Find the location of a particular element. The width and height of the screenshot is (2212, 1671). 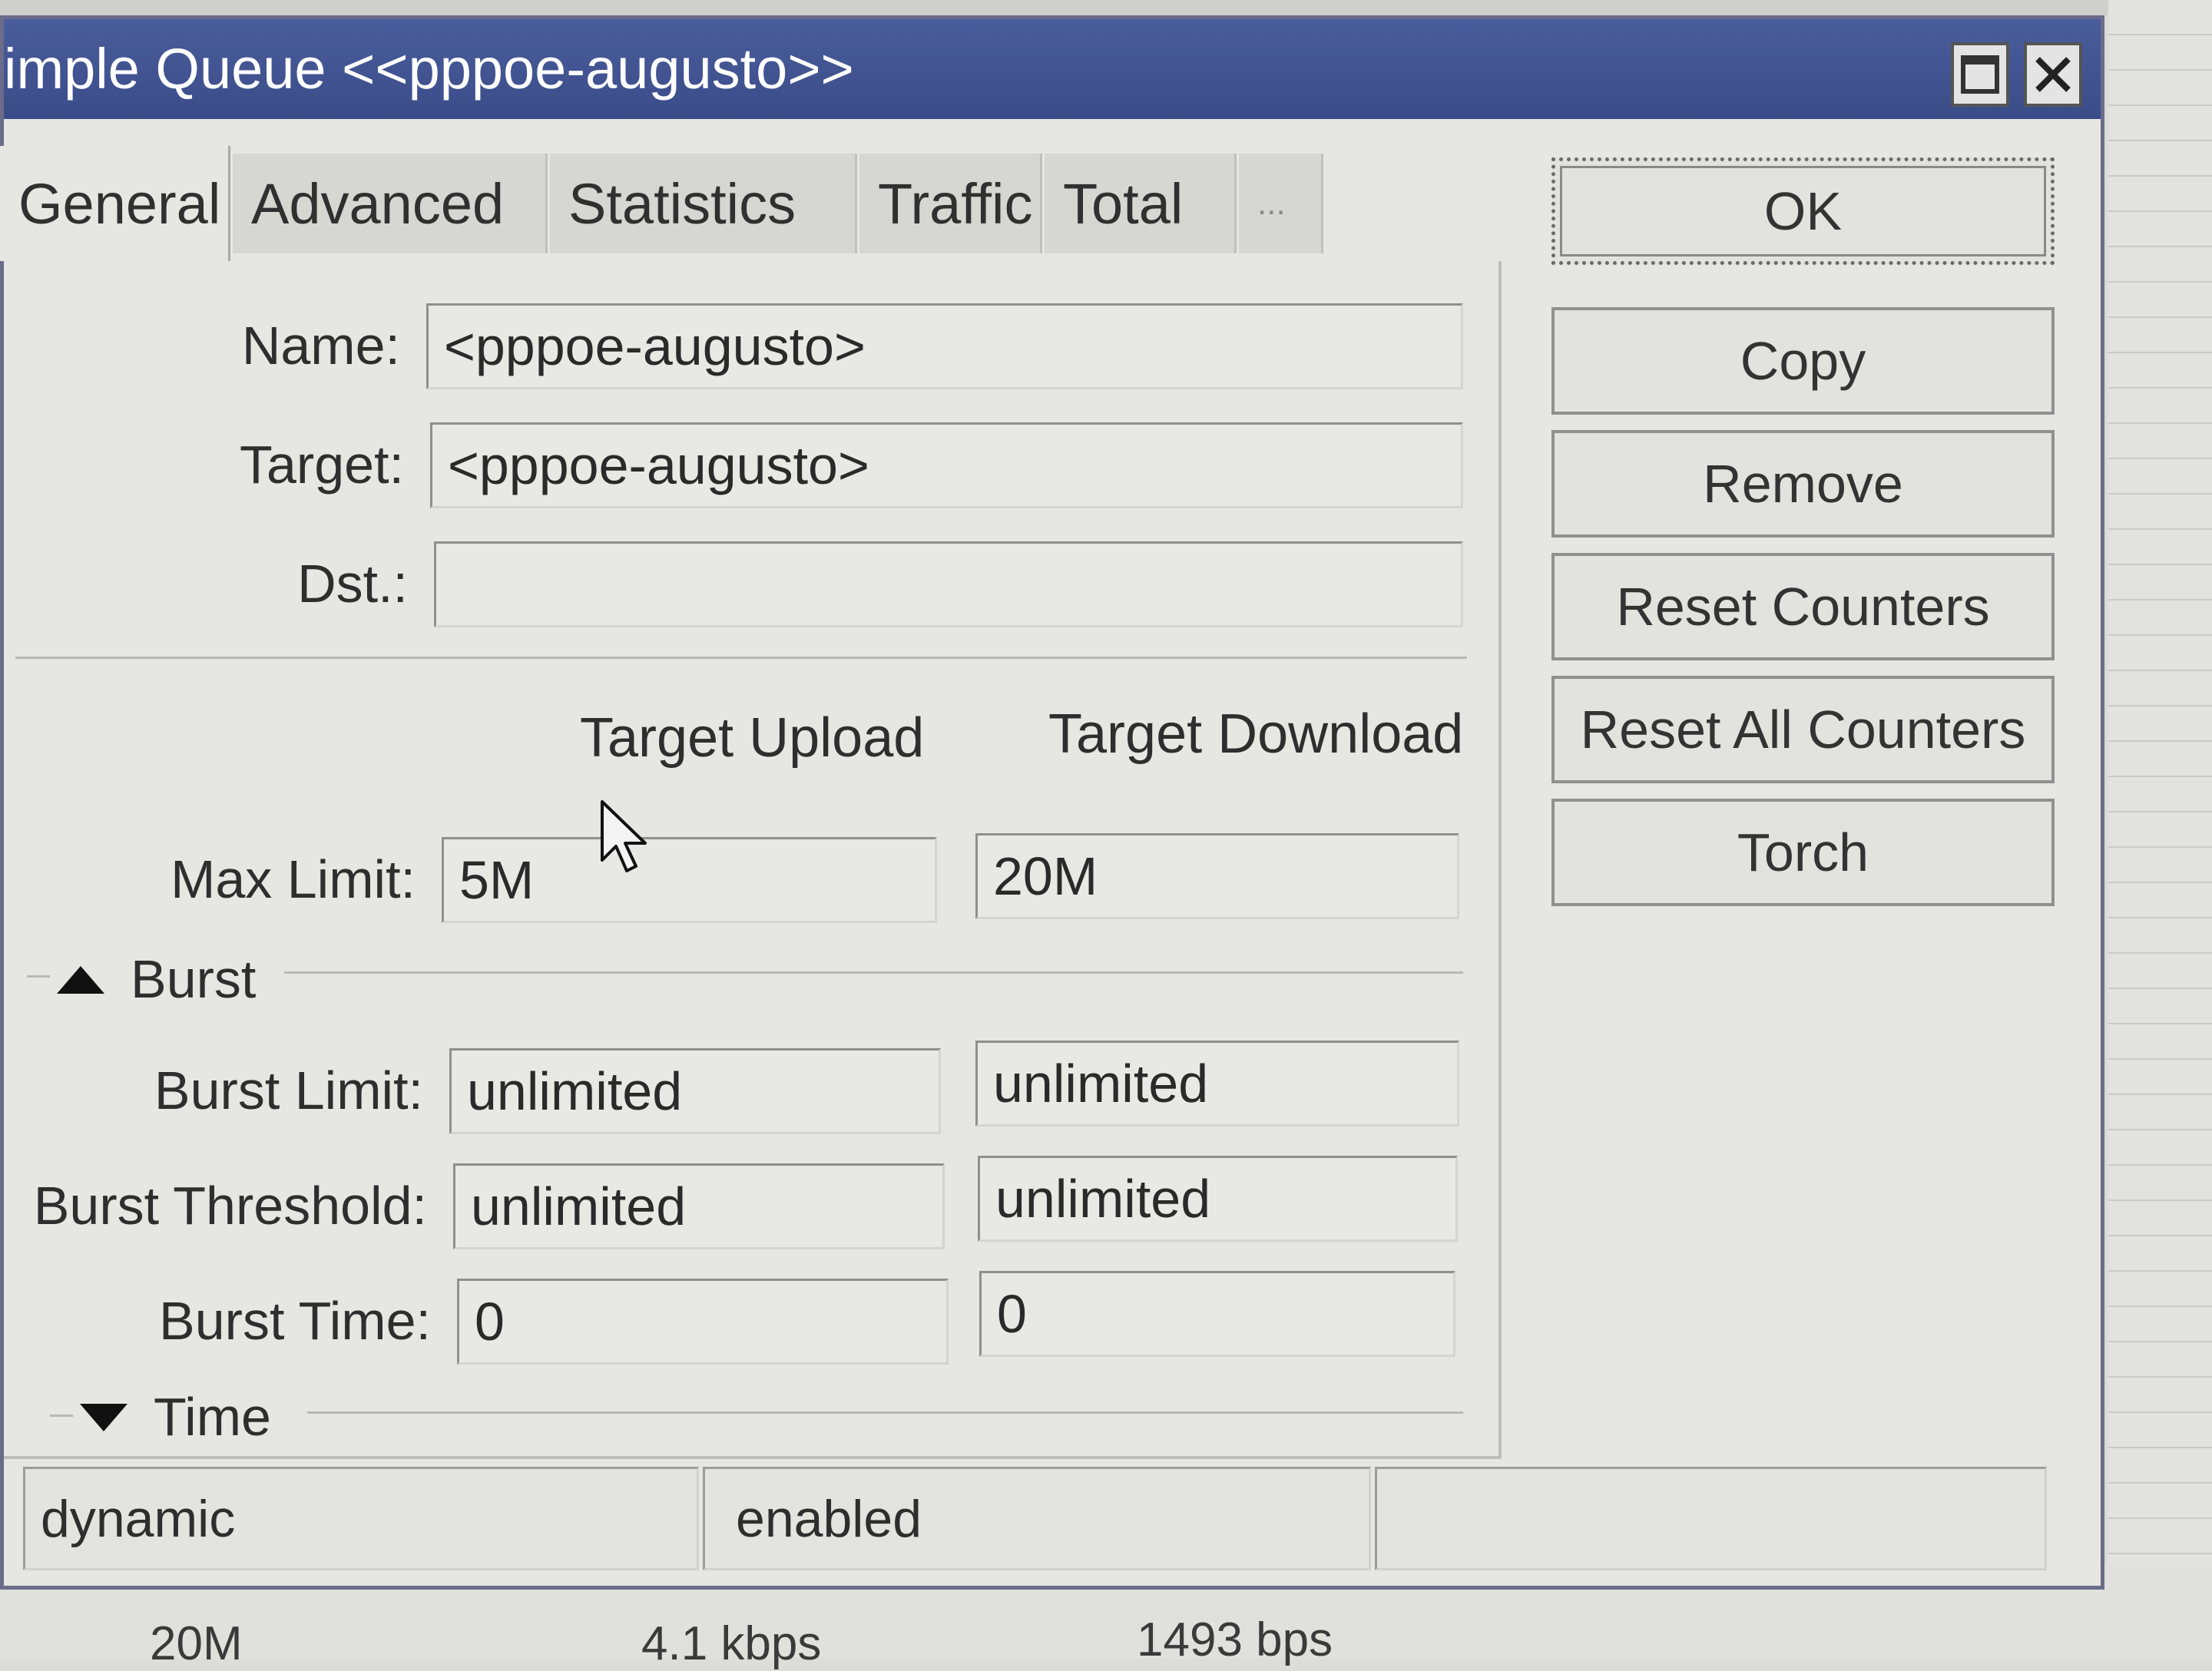

window-title: imple Queue <<pppoe-augusto>> is located at coordinates (429, 69).